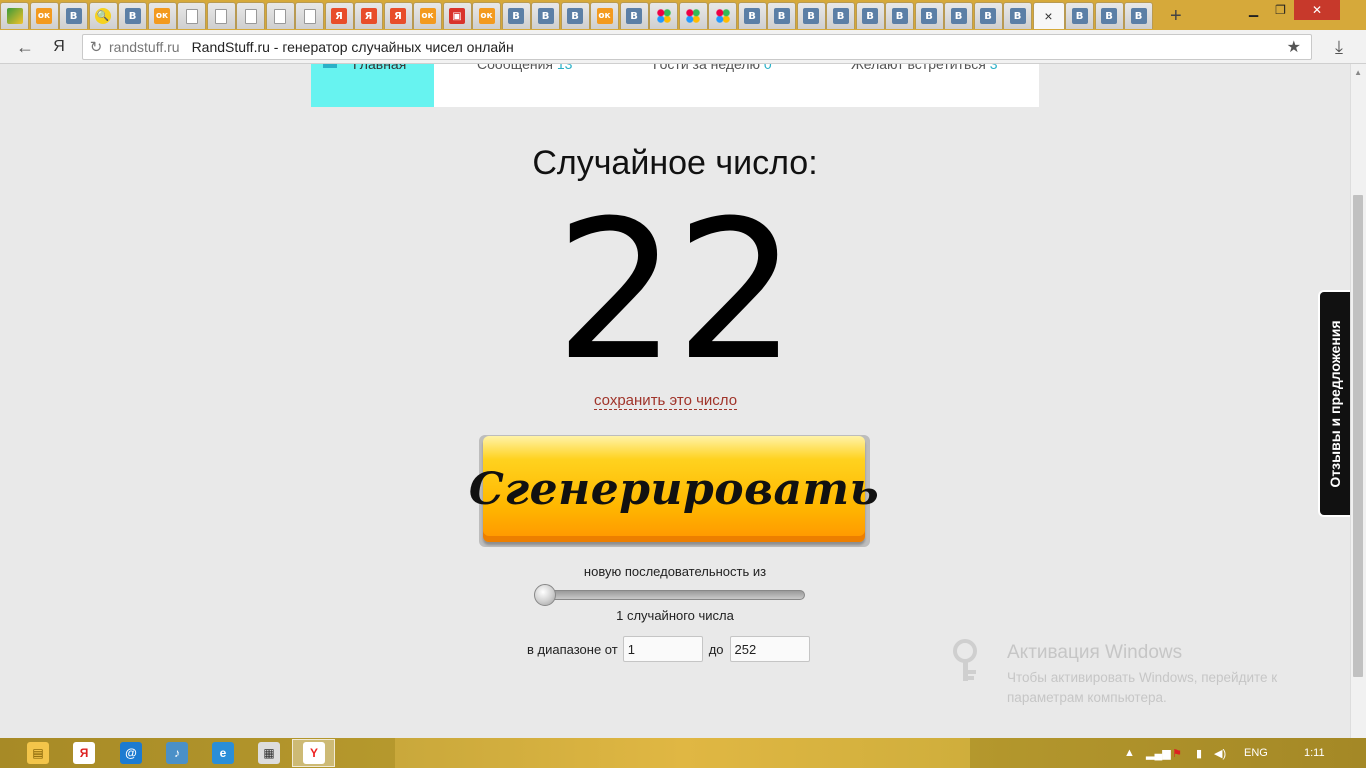 The height and width of the screenshot is (768, 1366). What do you see at coordinates (662, 649) in the screenshot?
I see `range-from-input` at bounding box center [662, 649].